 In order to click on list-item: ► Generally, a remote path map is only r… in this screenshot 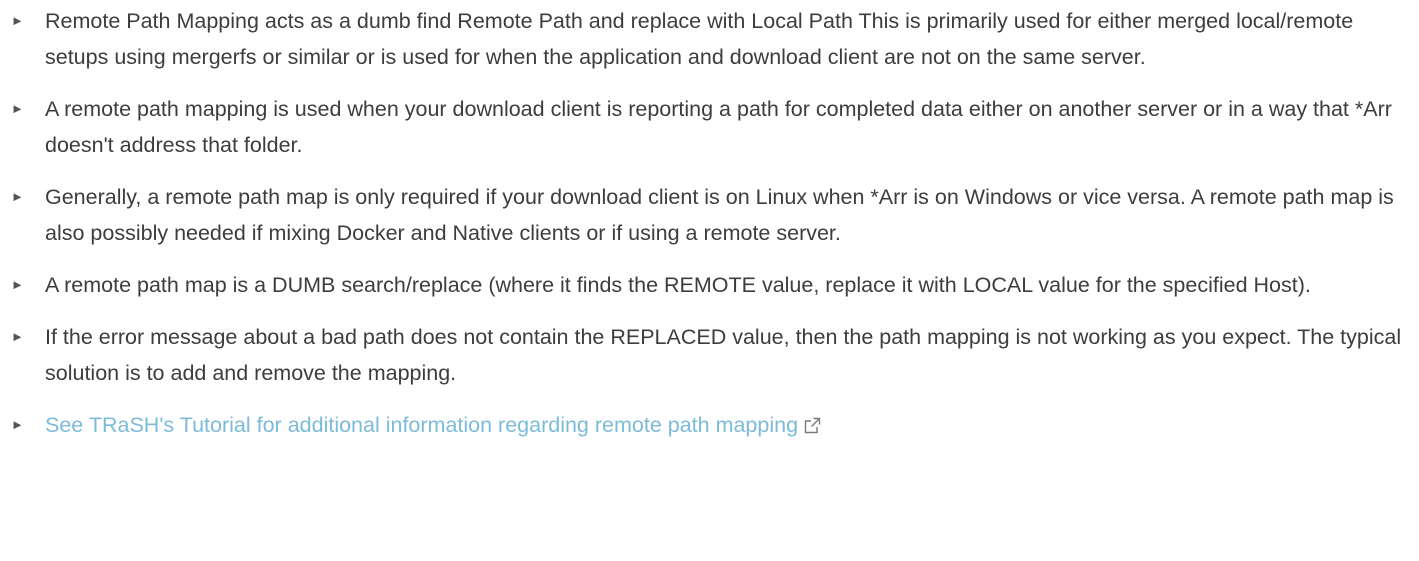, I will do `click(709, 215)`.